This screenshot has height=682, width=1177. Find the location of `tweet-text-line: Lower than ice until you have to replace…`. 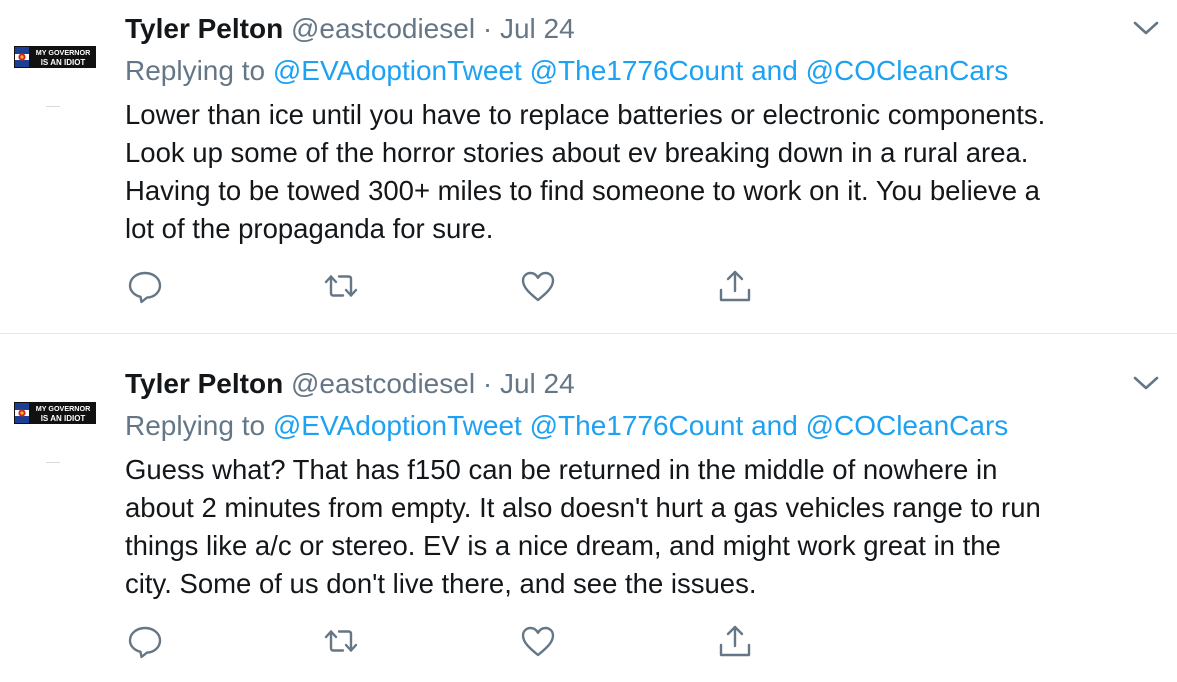

tweet-text-line: Lower than ice until you have to replace… is located at coordinates (585, 114).